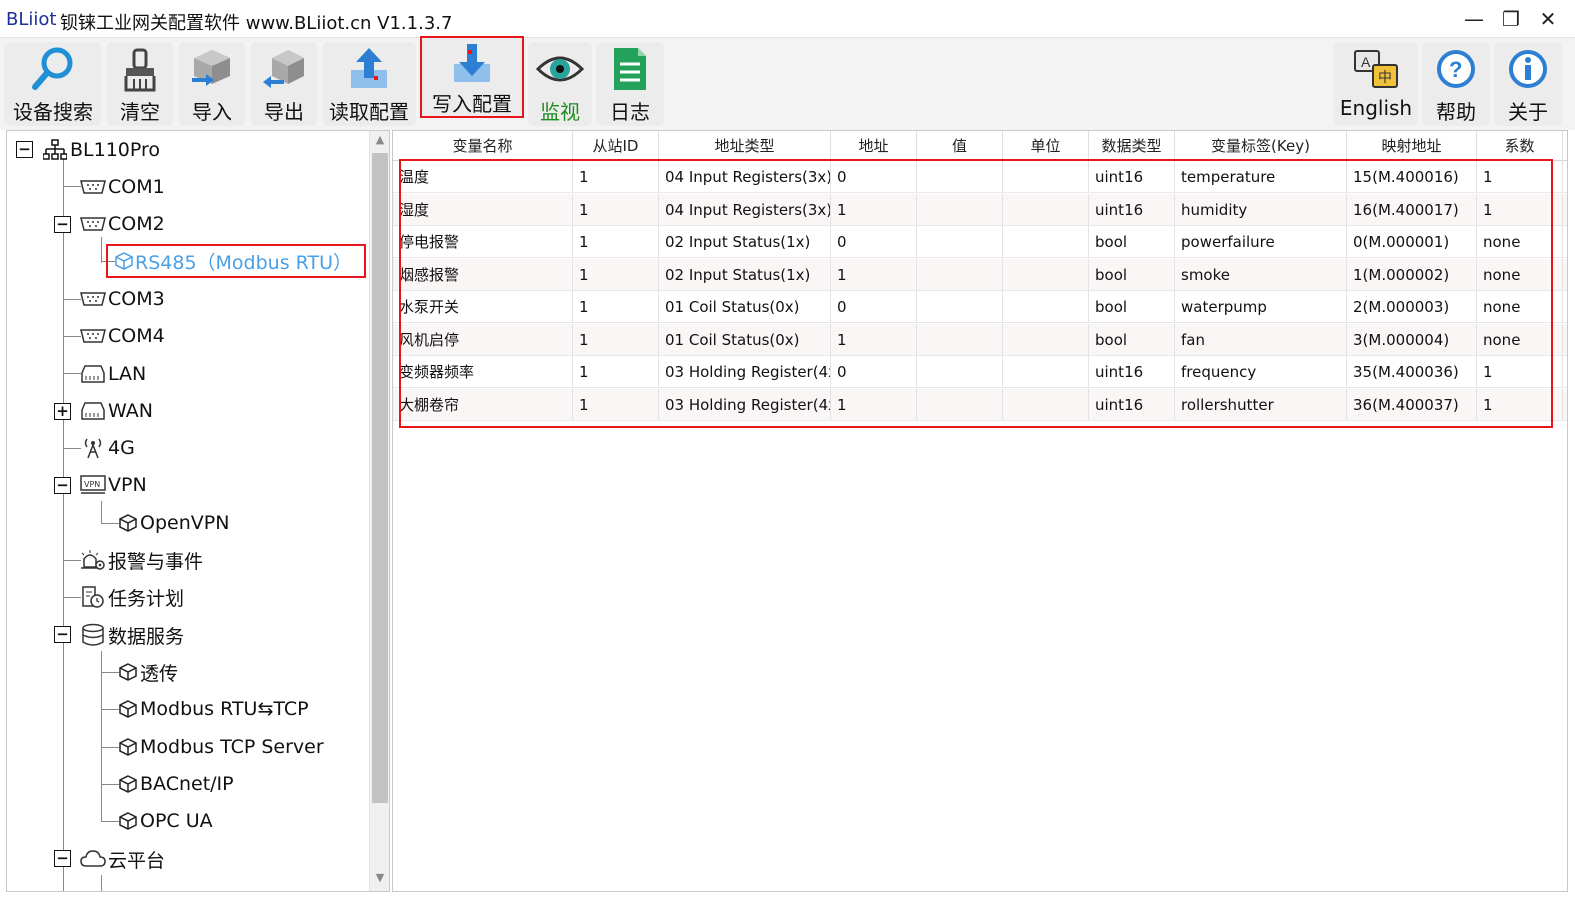  I want to click on table-cell: fan, so click(1261, 339).